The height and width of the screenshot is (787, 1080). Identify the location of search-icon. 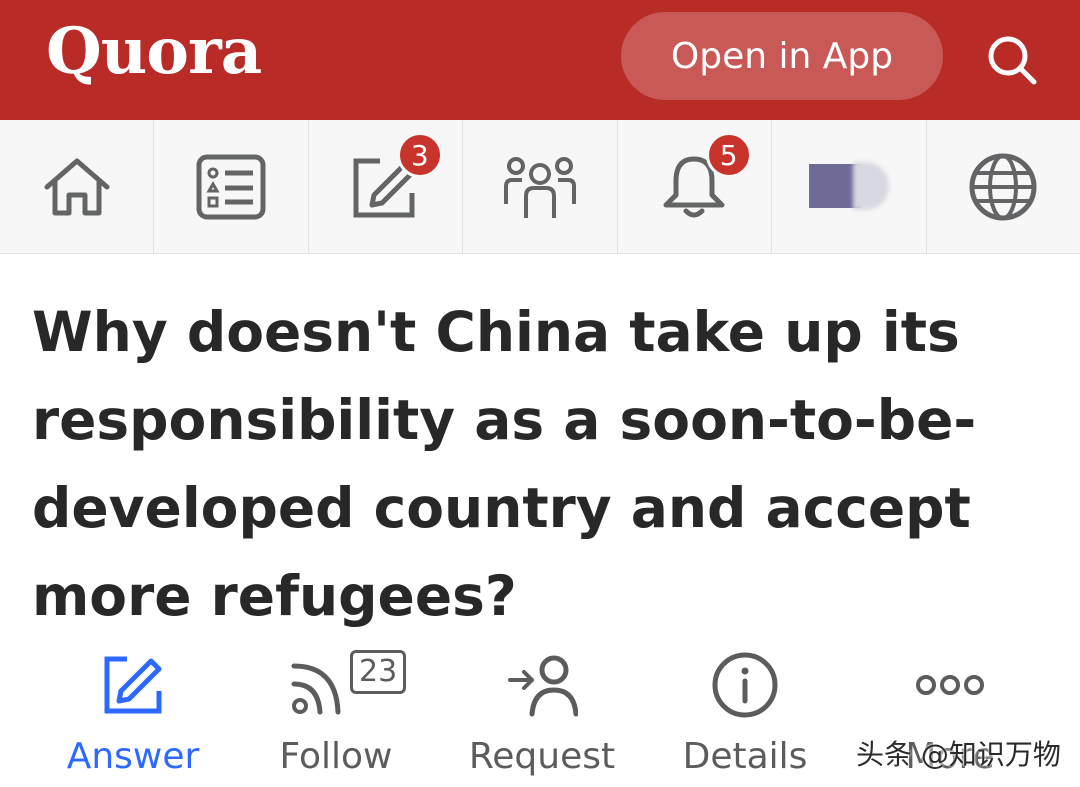
(1012, 60).